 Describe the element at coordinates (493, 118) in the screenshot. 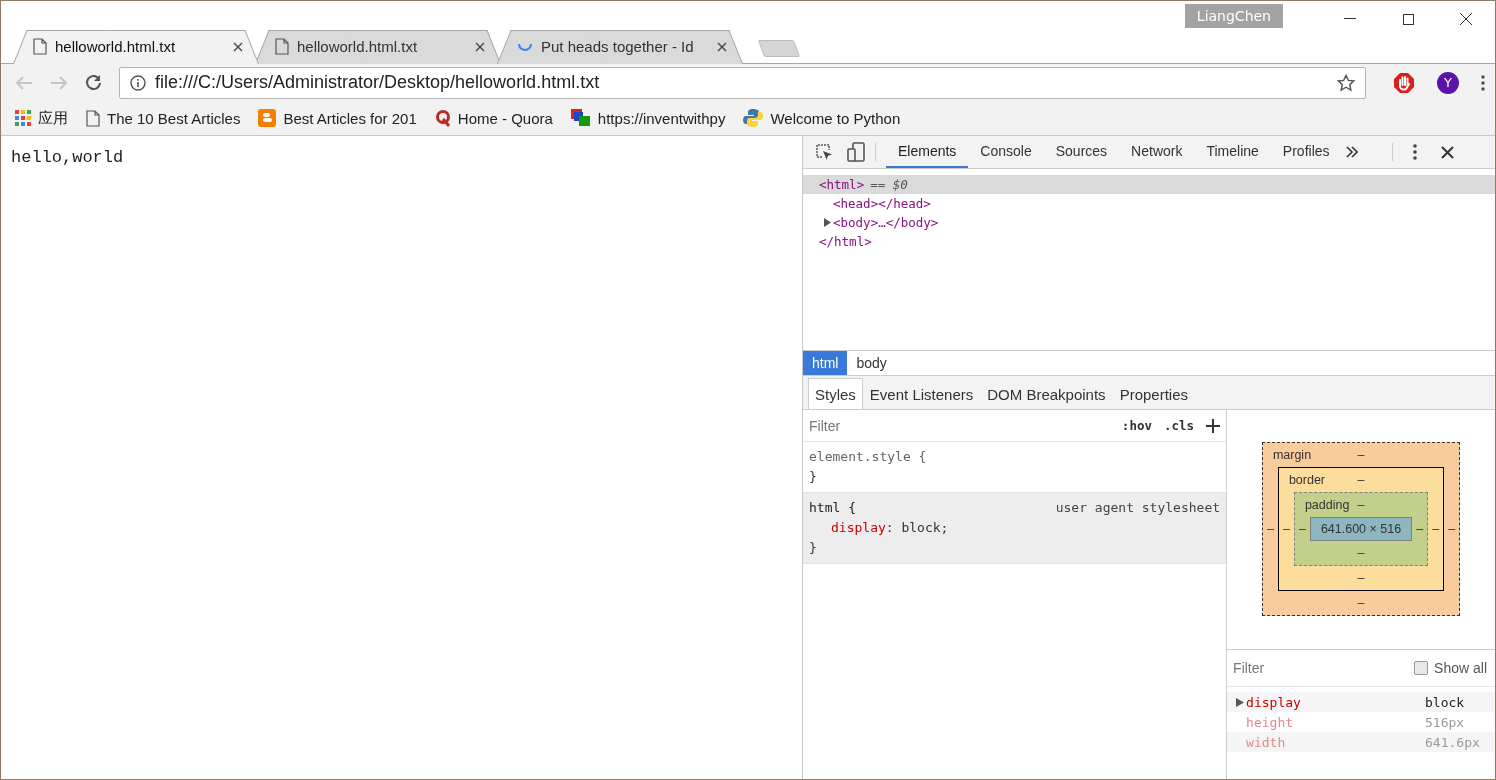

I see `bookmark-item: Home - Quora` at that location.